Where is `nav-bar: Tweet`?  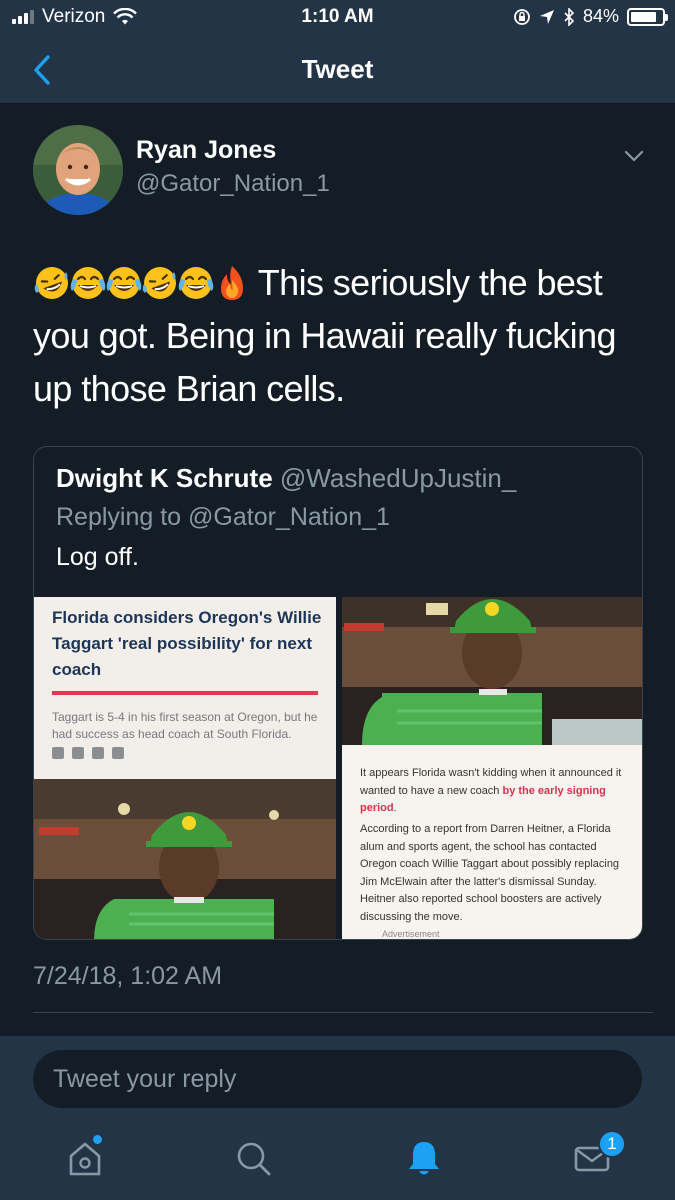 nav-bar: Tweet is located at coordinates (337, 70).